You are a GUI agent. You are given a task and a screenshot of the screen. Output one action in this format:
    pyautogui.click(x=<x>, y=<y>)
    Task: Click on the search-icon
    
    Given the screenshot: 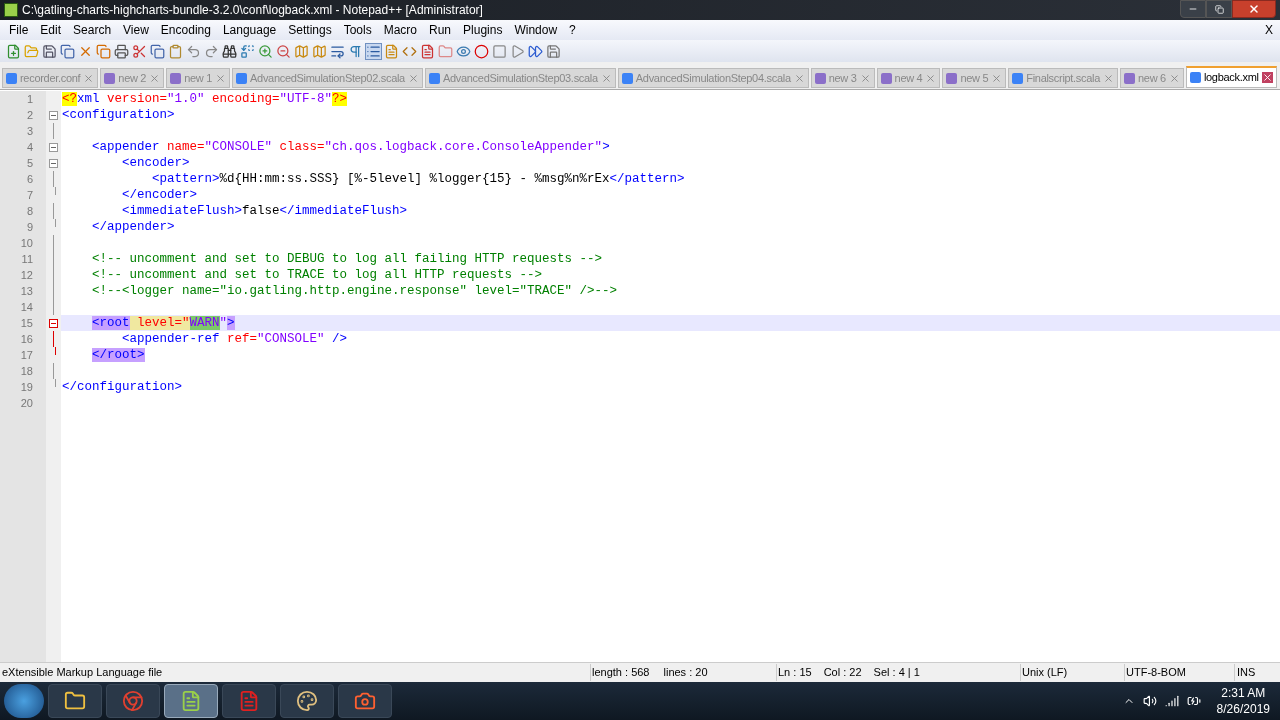 What is the action you would take?
    pyautogui.click(x=229, y=51)
    